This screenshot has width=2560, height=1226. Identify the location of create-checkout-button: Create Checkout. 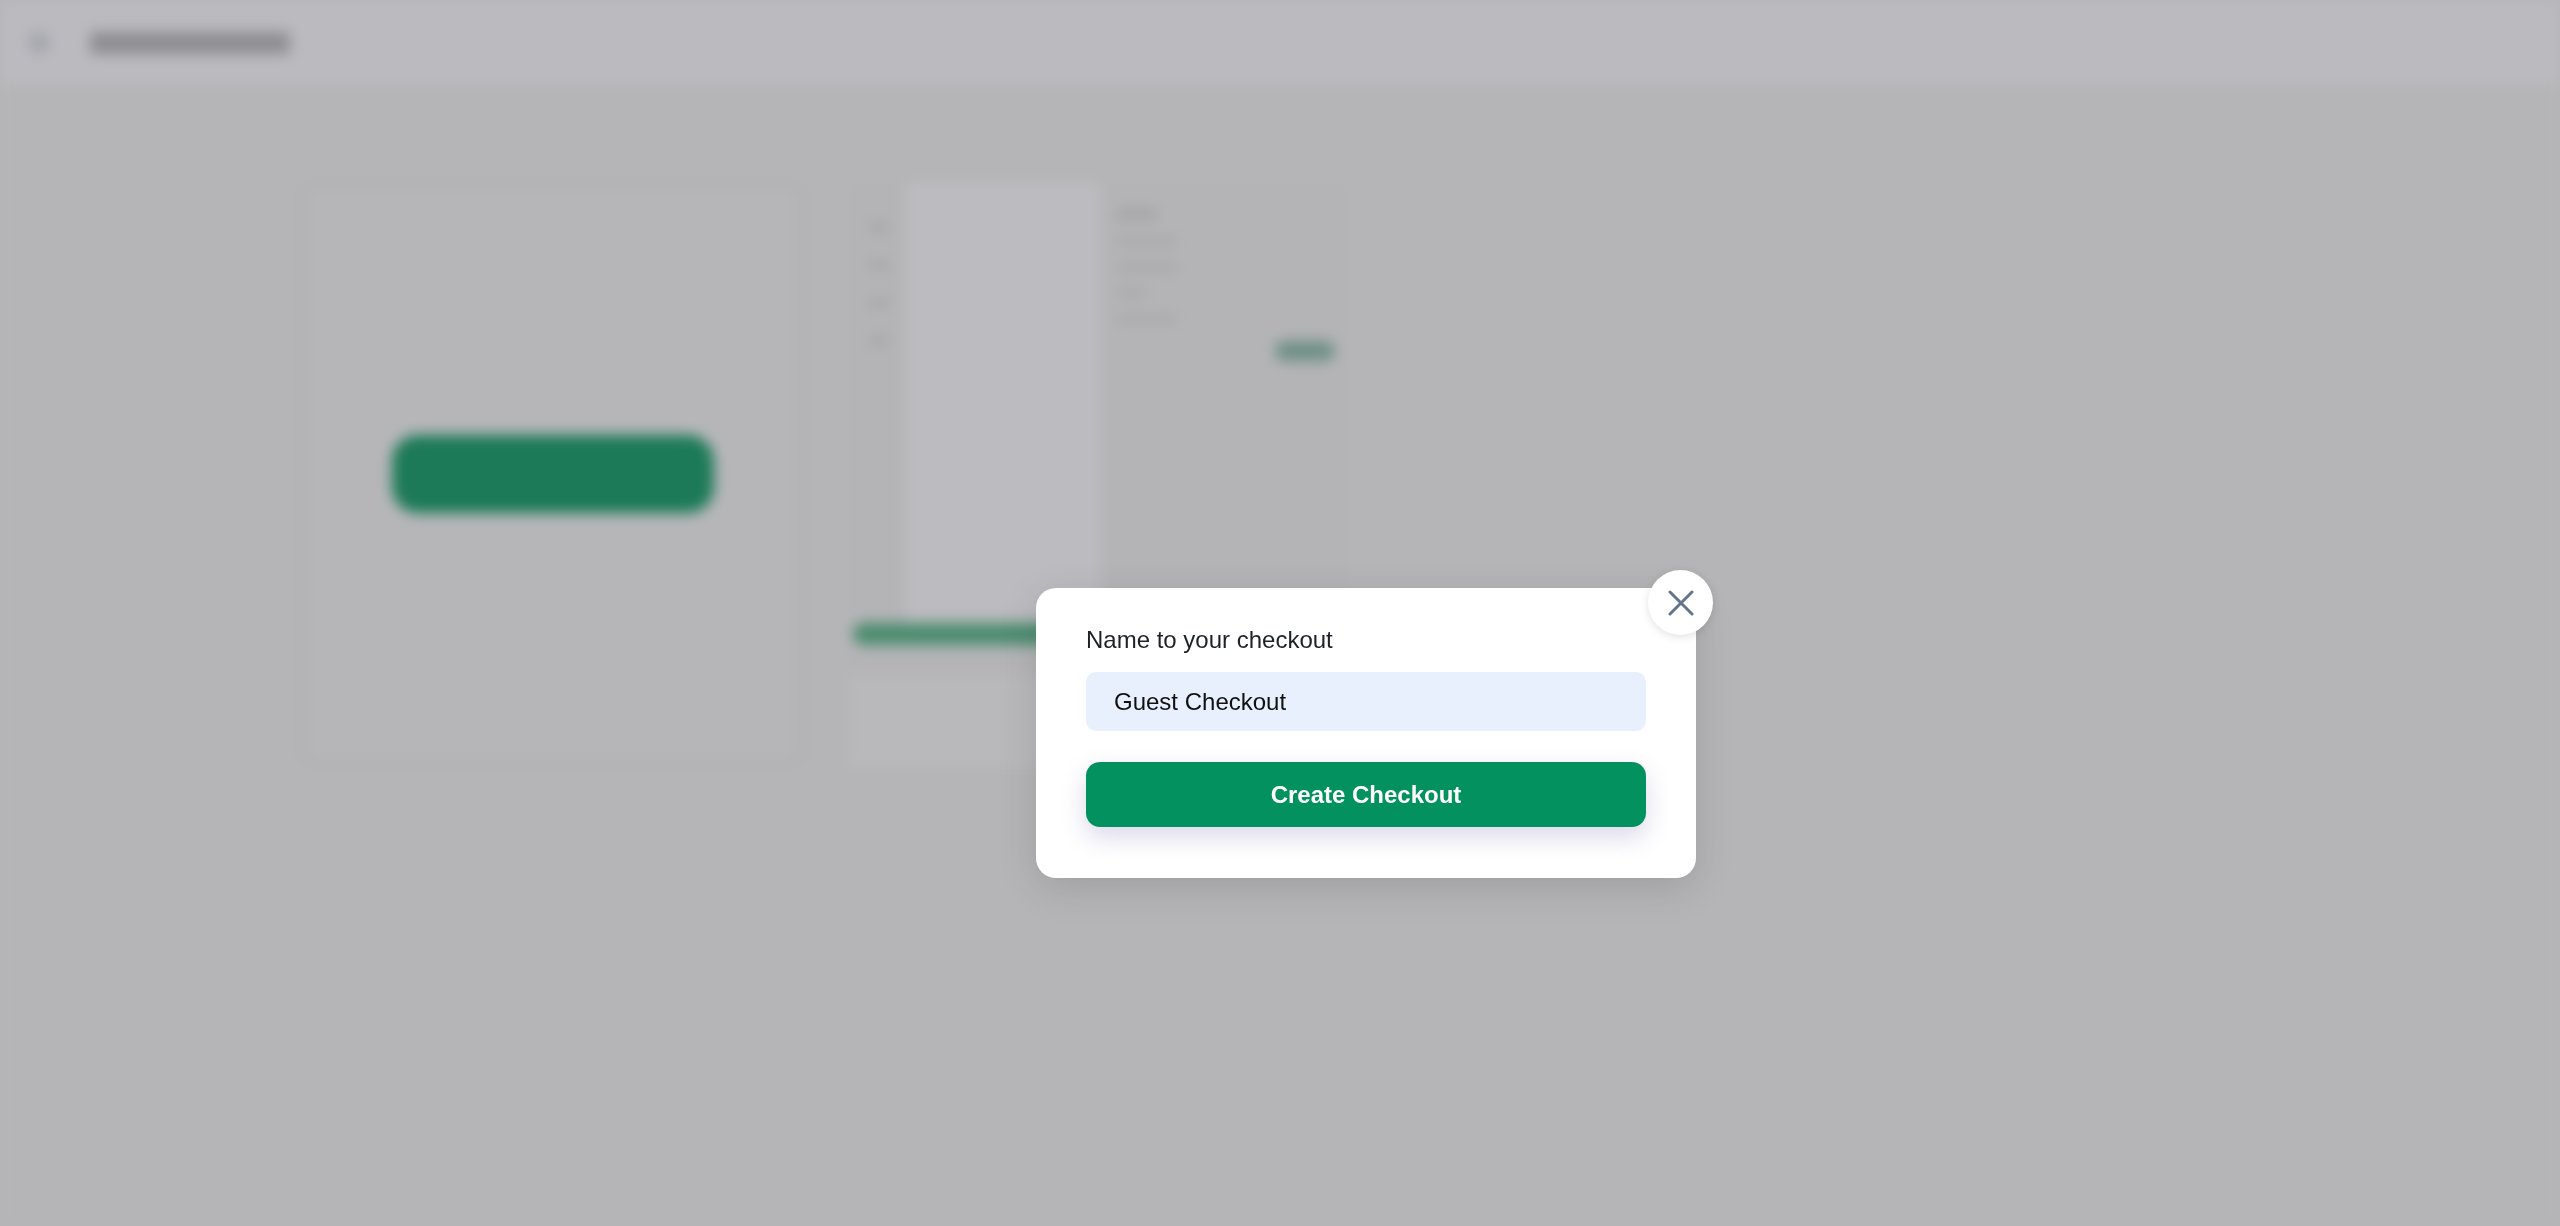
(1366, 794).